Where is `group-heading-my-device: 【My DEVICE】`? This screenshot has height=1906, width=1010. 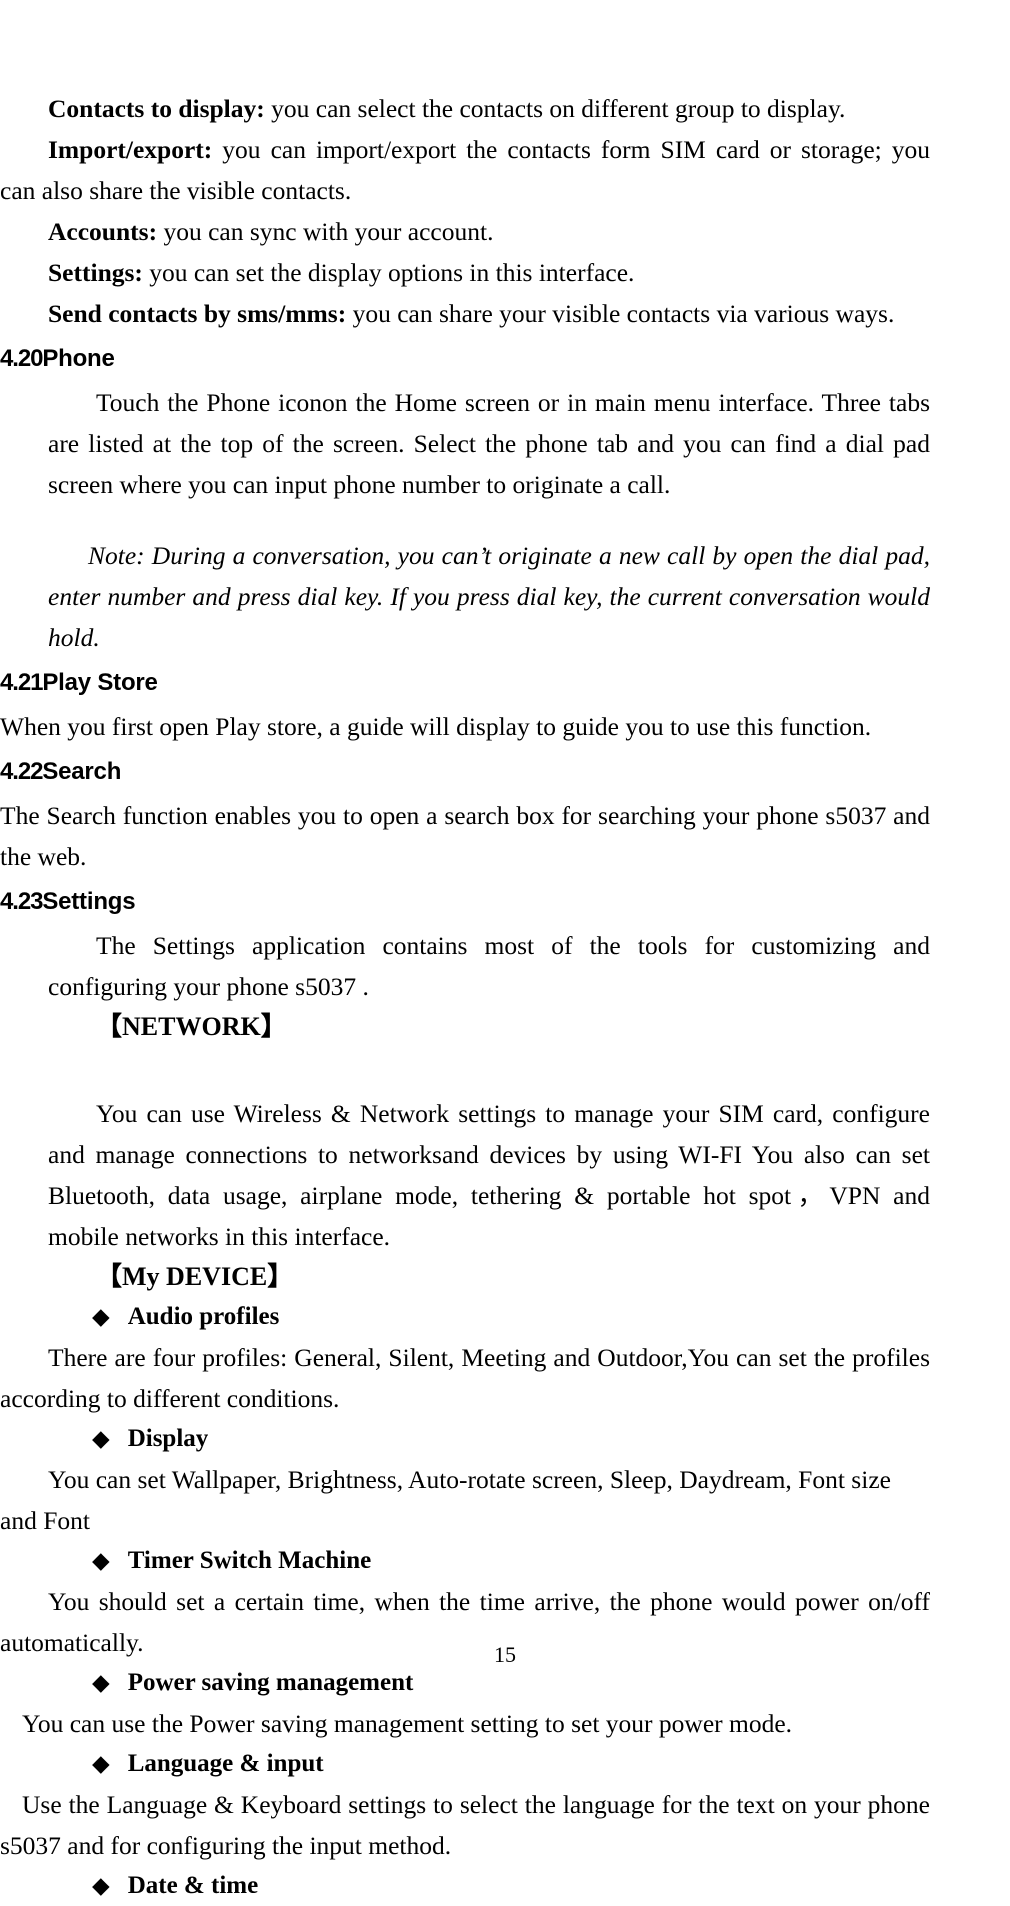
group-heading-my-device: 【My DEVICE】 is located at coordinates (465, 1277).